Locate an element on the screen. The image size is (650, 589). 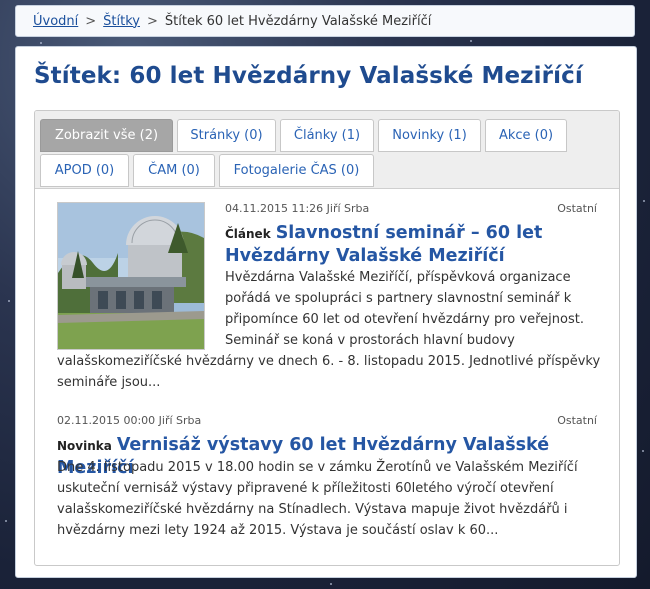
tab-articles: Články (1) is located at coordinates (327, 135).